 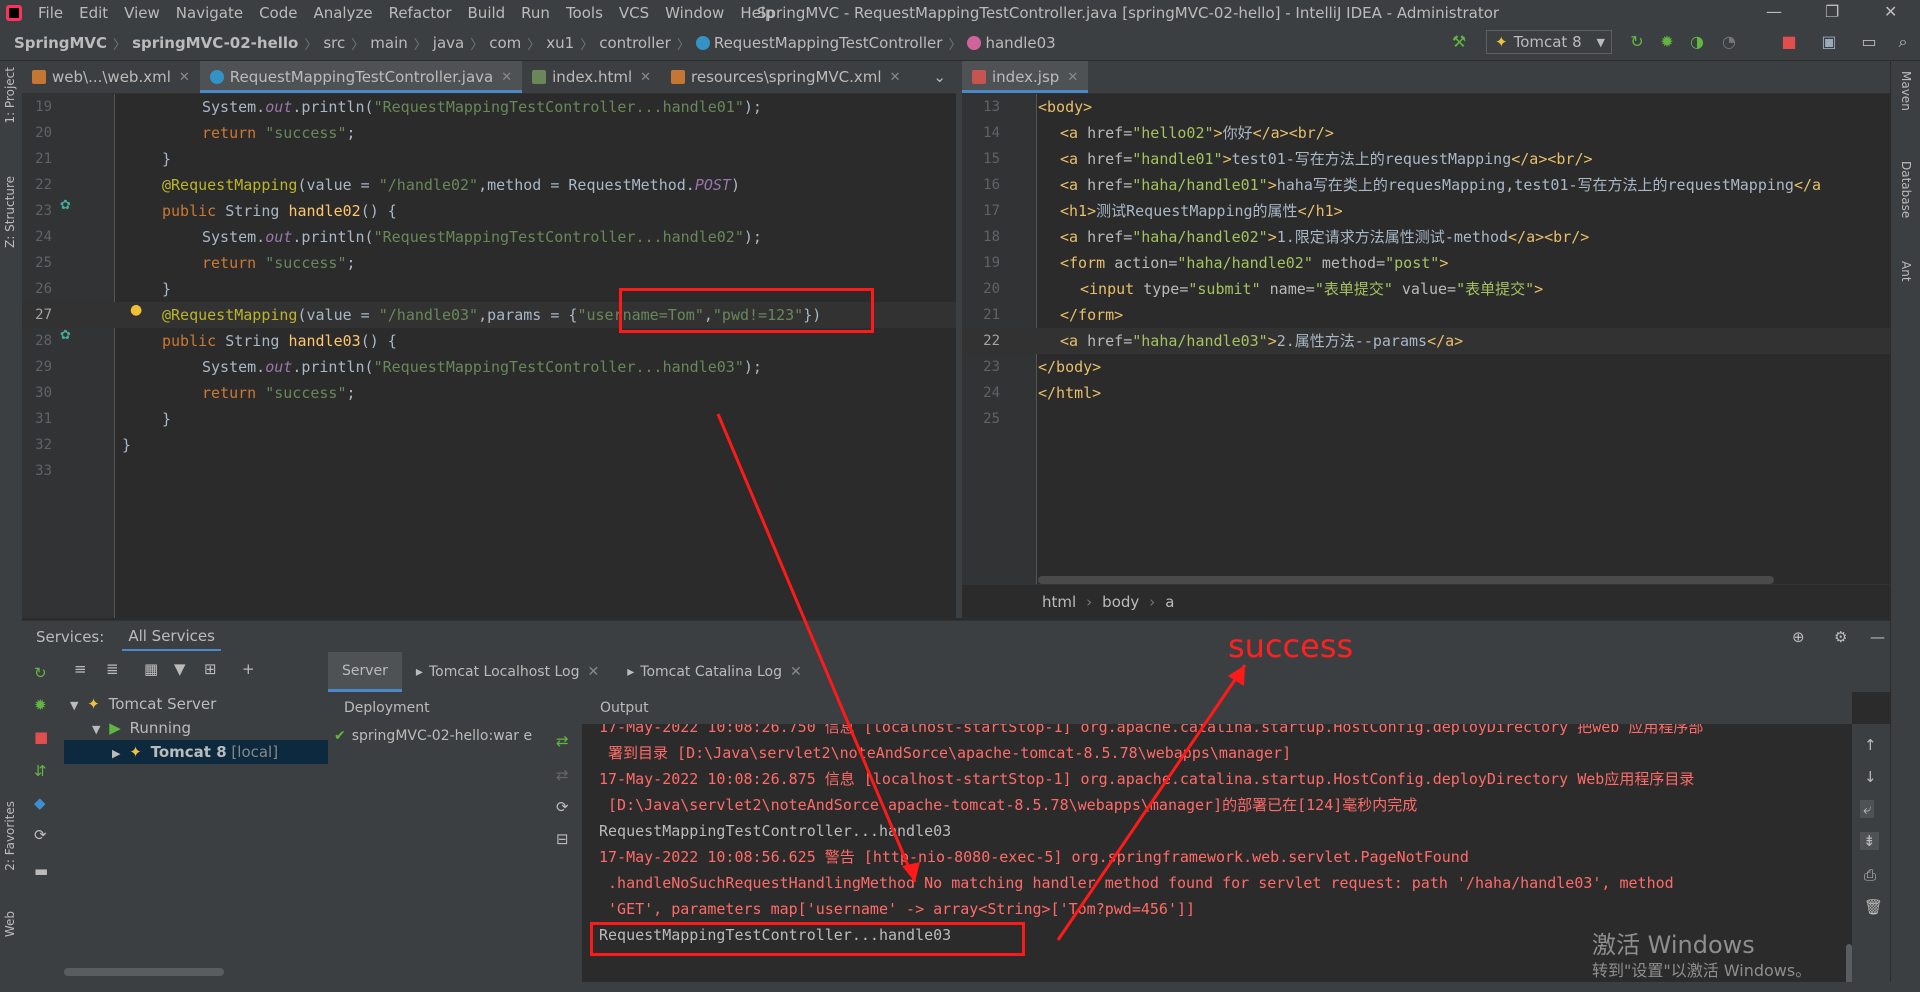 I want to click on success-annotation: success, so click(x=1291, y=646).